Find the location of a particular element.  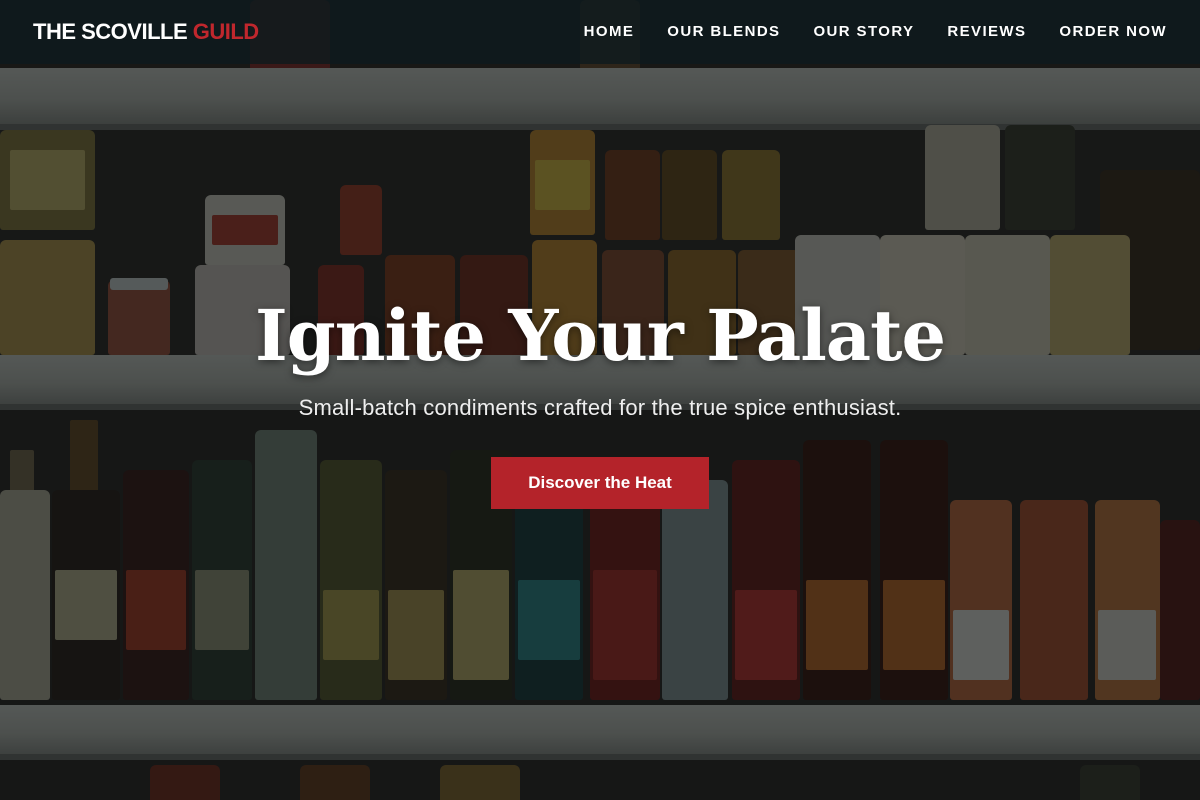

nav-link-order-now: ORDER NOW is located at coordinates (1113, 31).